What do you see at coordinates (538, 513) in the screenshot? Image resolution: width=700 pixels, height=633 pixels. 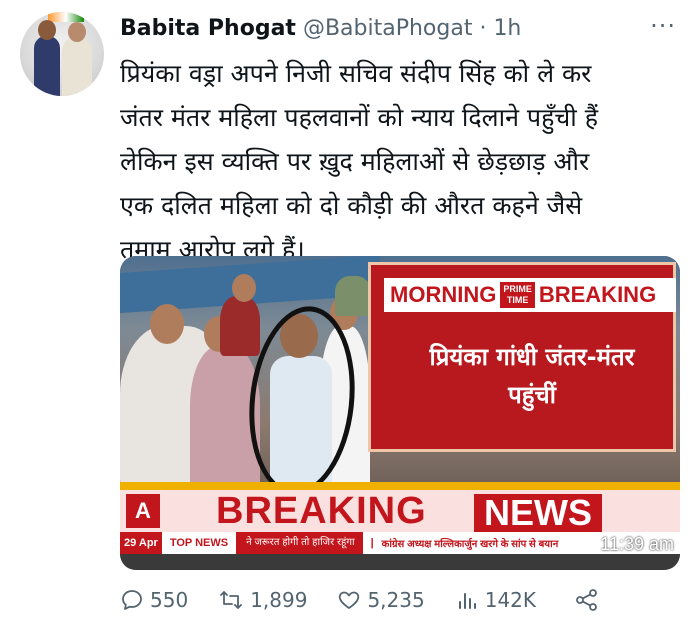 I see `news-text: NEWS` at bounding box center [538, 513].